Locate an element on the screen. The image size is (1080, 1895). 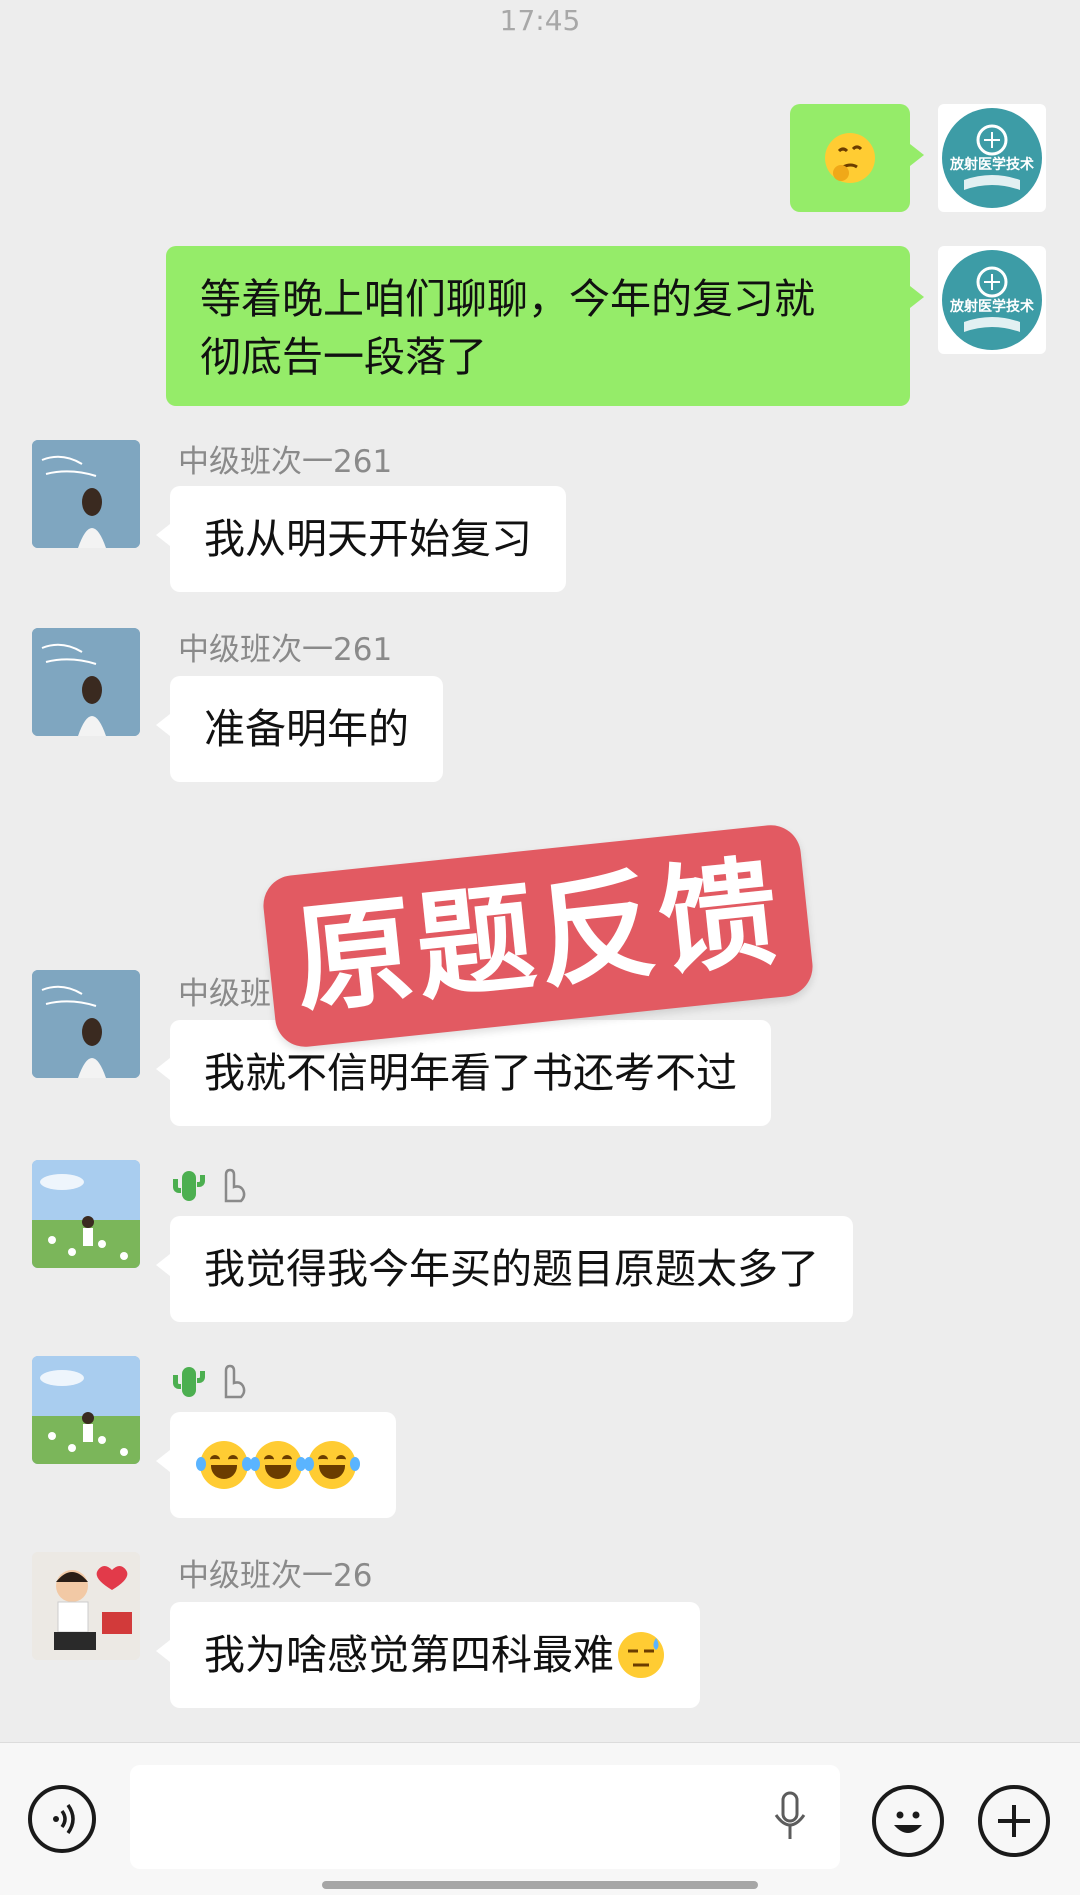
sender-name: 中级班次一26 is located at coordinates (275, 1576).